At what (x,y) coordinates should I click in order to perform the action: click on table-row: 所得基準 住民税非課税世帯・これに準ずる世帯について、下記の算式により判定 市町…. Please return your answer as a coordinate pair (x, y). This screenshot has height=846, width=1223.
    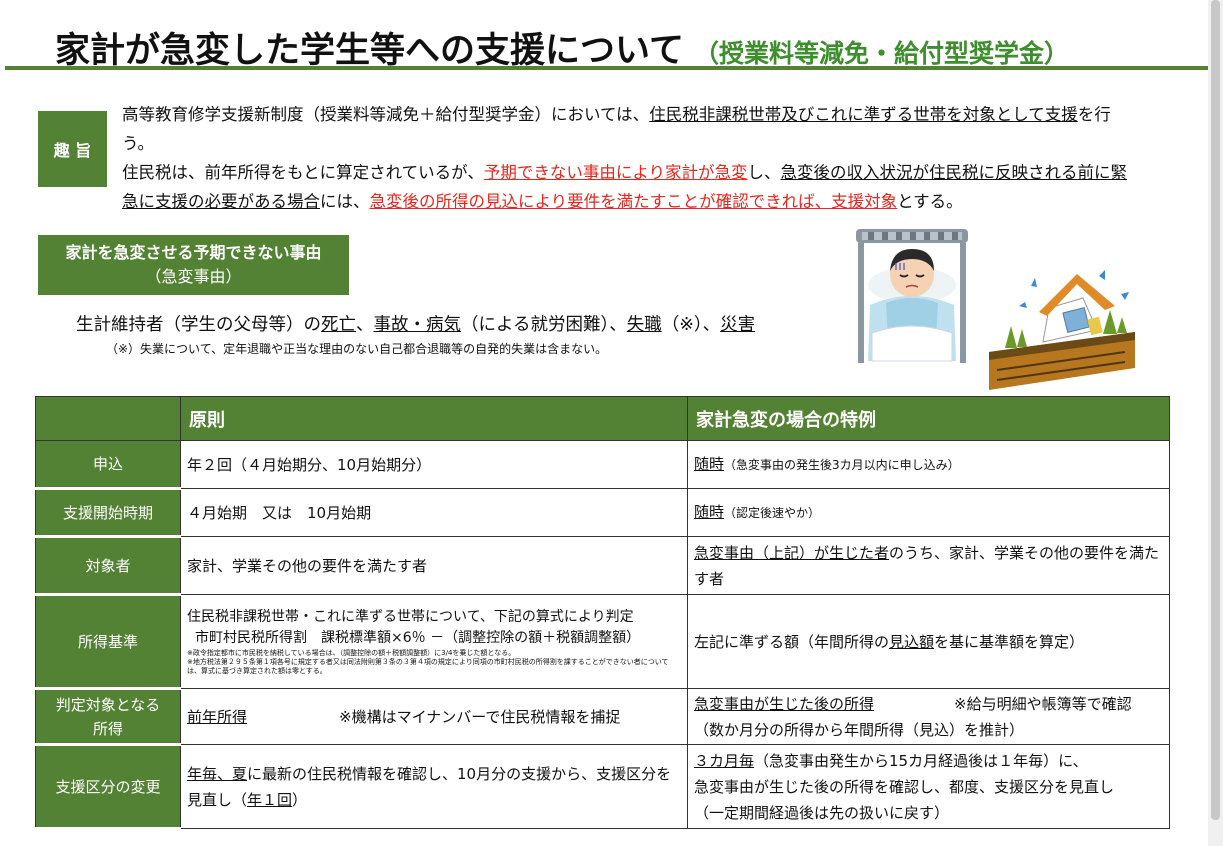
    Looking at the image, I should click on (602, 642).